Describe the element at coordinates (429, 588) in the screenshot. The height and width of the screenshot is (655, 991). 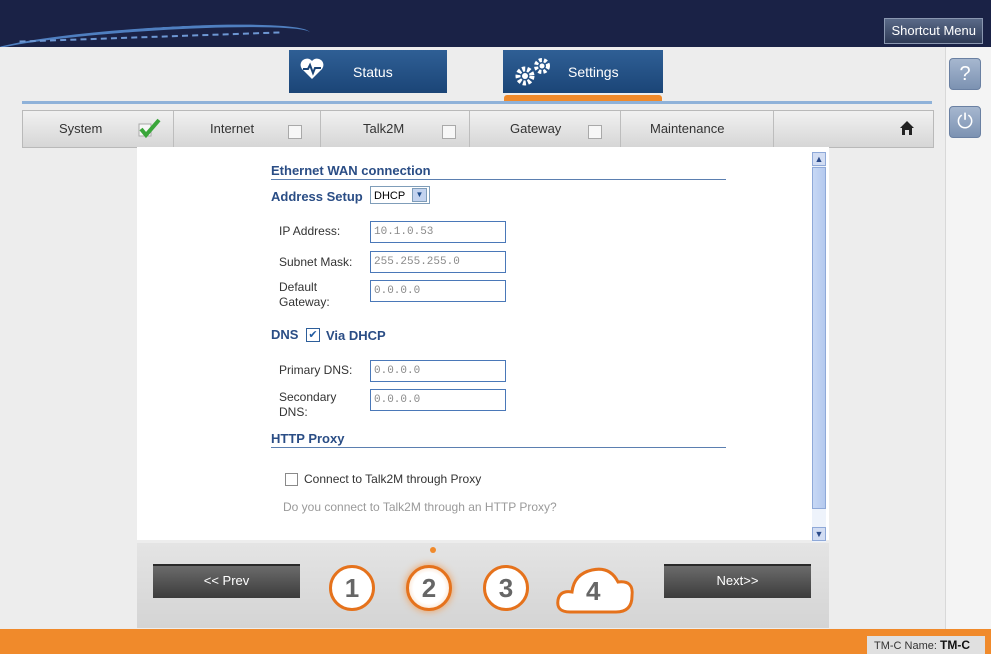
I see `wizard-step-2: 2` at that location.